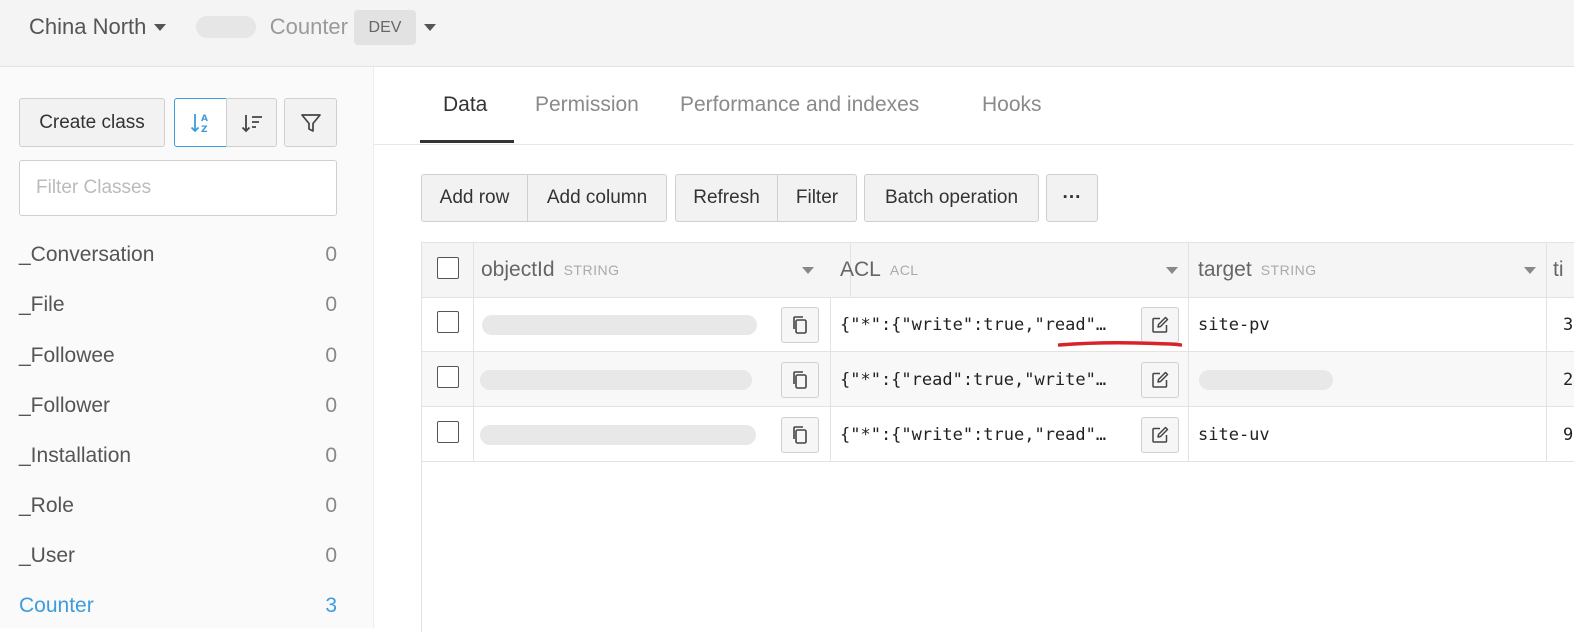 Image resolution: width=1574 pixels, height=632 pixels. What do you see at coordinates (1560, 324) in the screenshot?
I see `truncated-cell: 3` at bounding box center [1560, 324].